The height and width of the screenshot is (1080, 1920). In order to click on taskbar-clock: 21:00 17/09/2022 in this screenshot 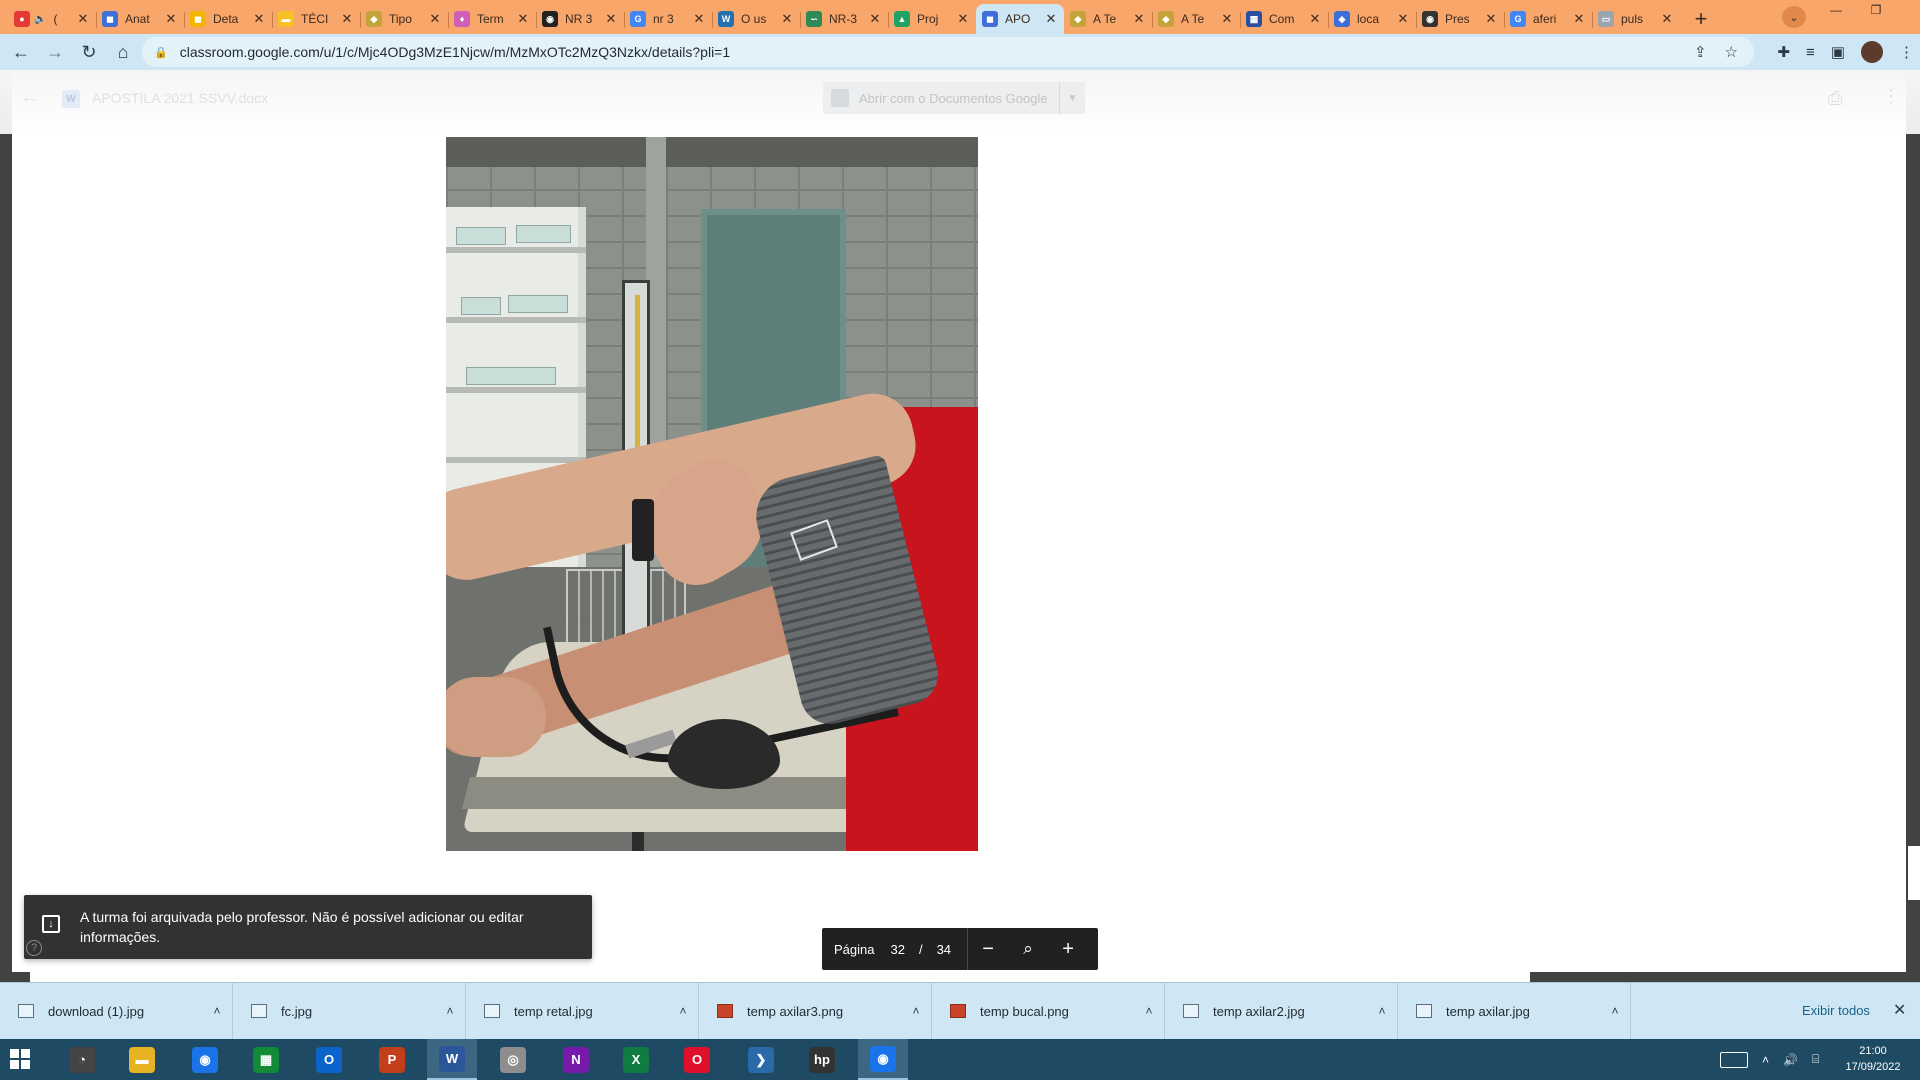, I will do `click(1873, 1059)`.